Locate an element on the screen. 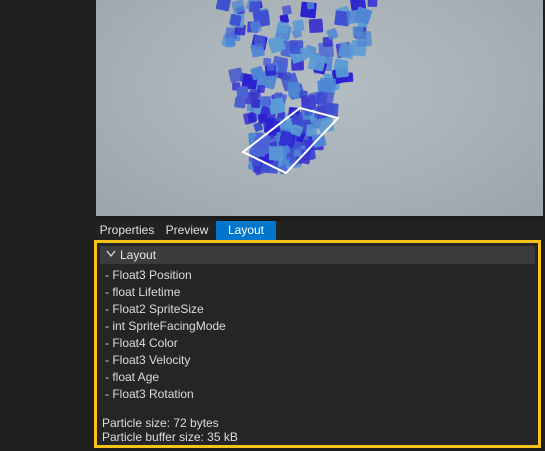 Image resolution: width=545 pixels, height=451 pixels. tab-bar: Properties Preview Layout is located at coordinates (319, 230).